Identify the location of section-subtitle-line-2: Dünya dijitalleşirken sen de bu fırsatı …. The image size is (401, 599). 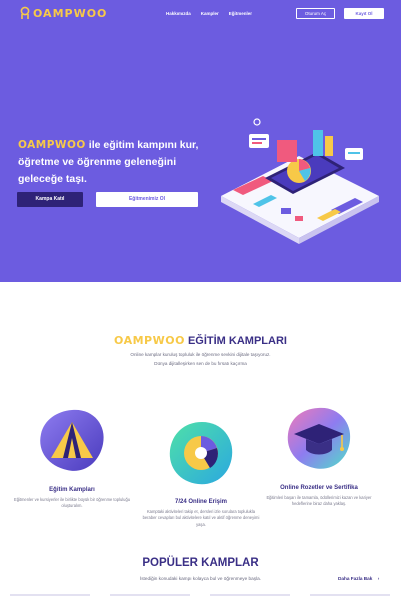
(200, 363).